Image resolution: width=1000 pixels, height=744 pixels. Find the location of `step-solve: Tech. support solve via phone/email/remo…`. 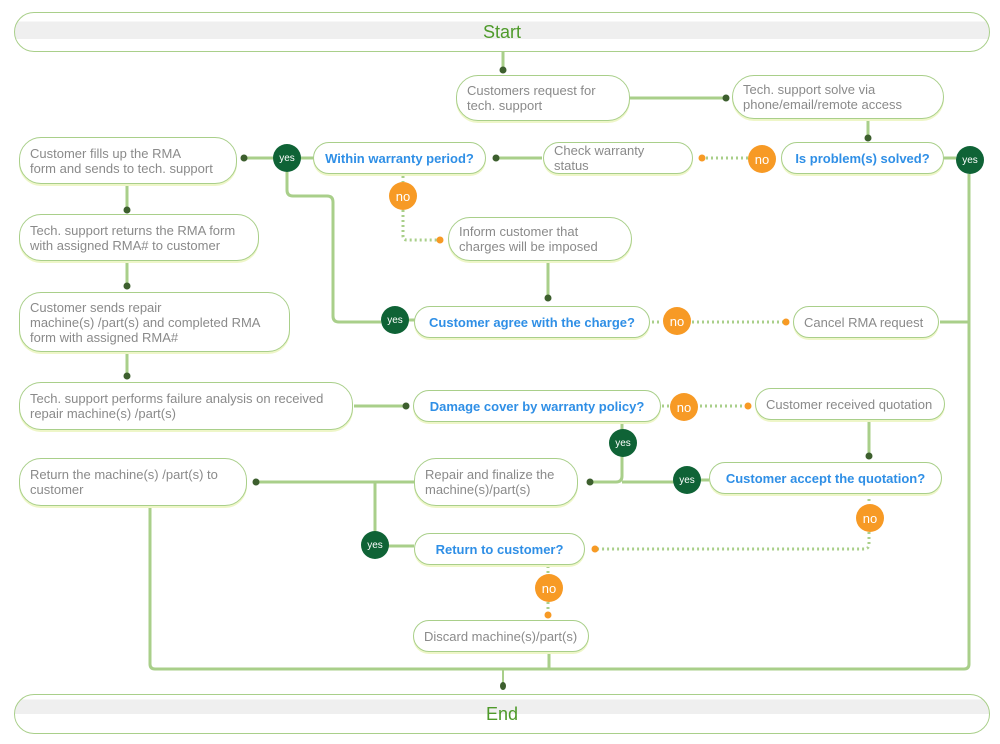

step-solve: Tech. support solve via phone/email/remo… is located at coordinates (838, 97).